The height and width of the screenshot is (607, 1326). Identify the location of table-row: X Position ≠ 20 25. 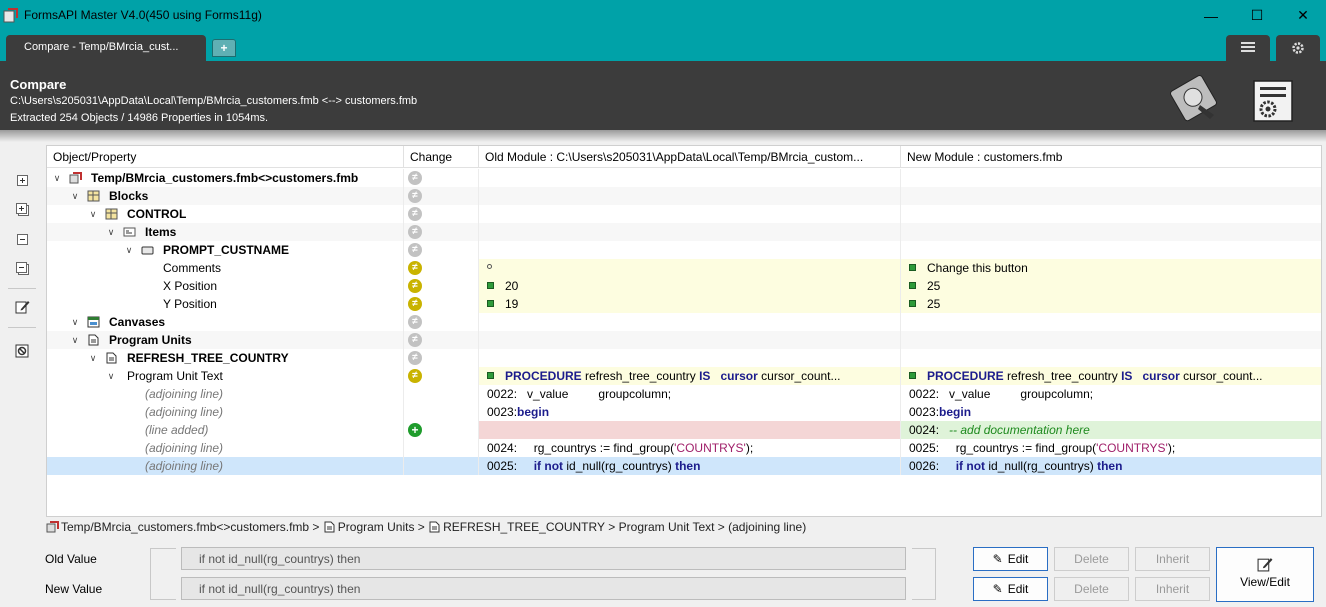
(684, 286).